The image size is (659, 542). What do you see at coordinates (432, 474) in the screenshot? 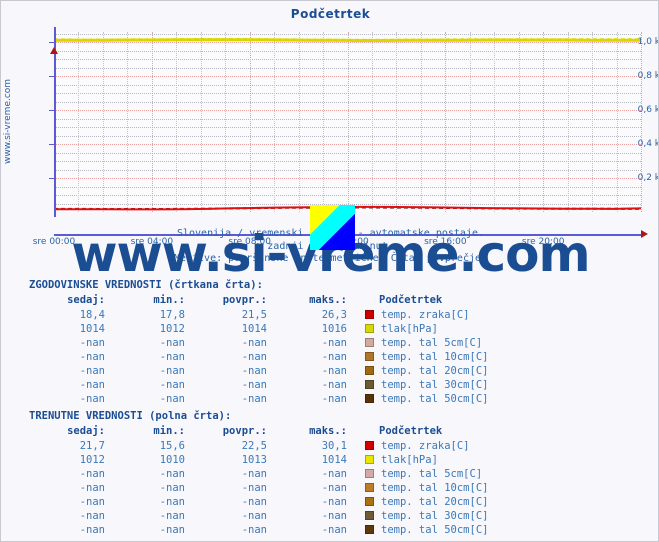
I see `legend-label: temp. tal 5cm[C]` at bounding box center [432, 474].